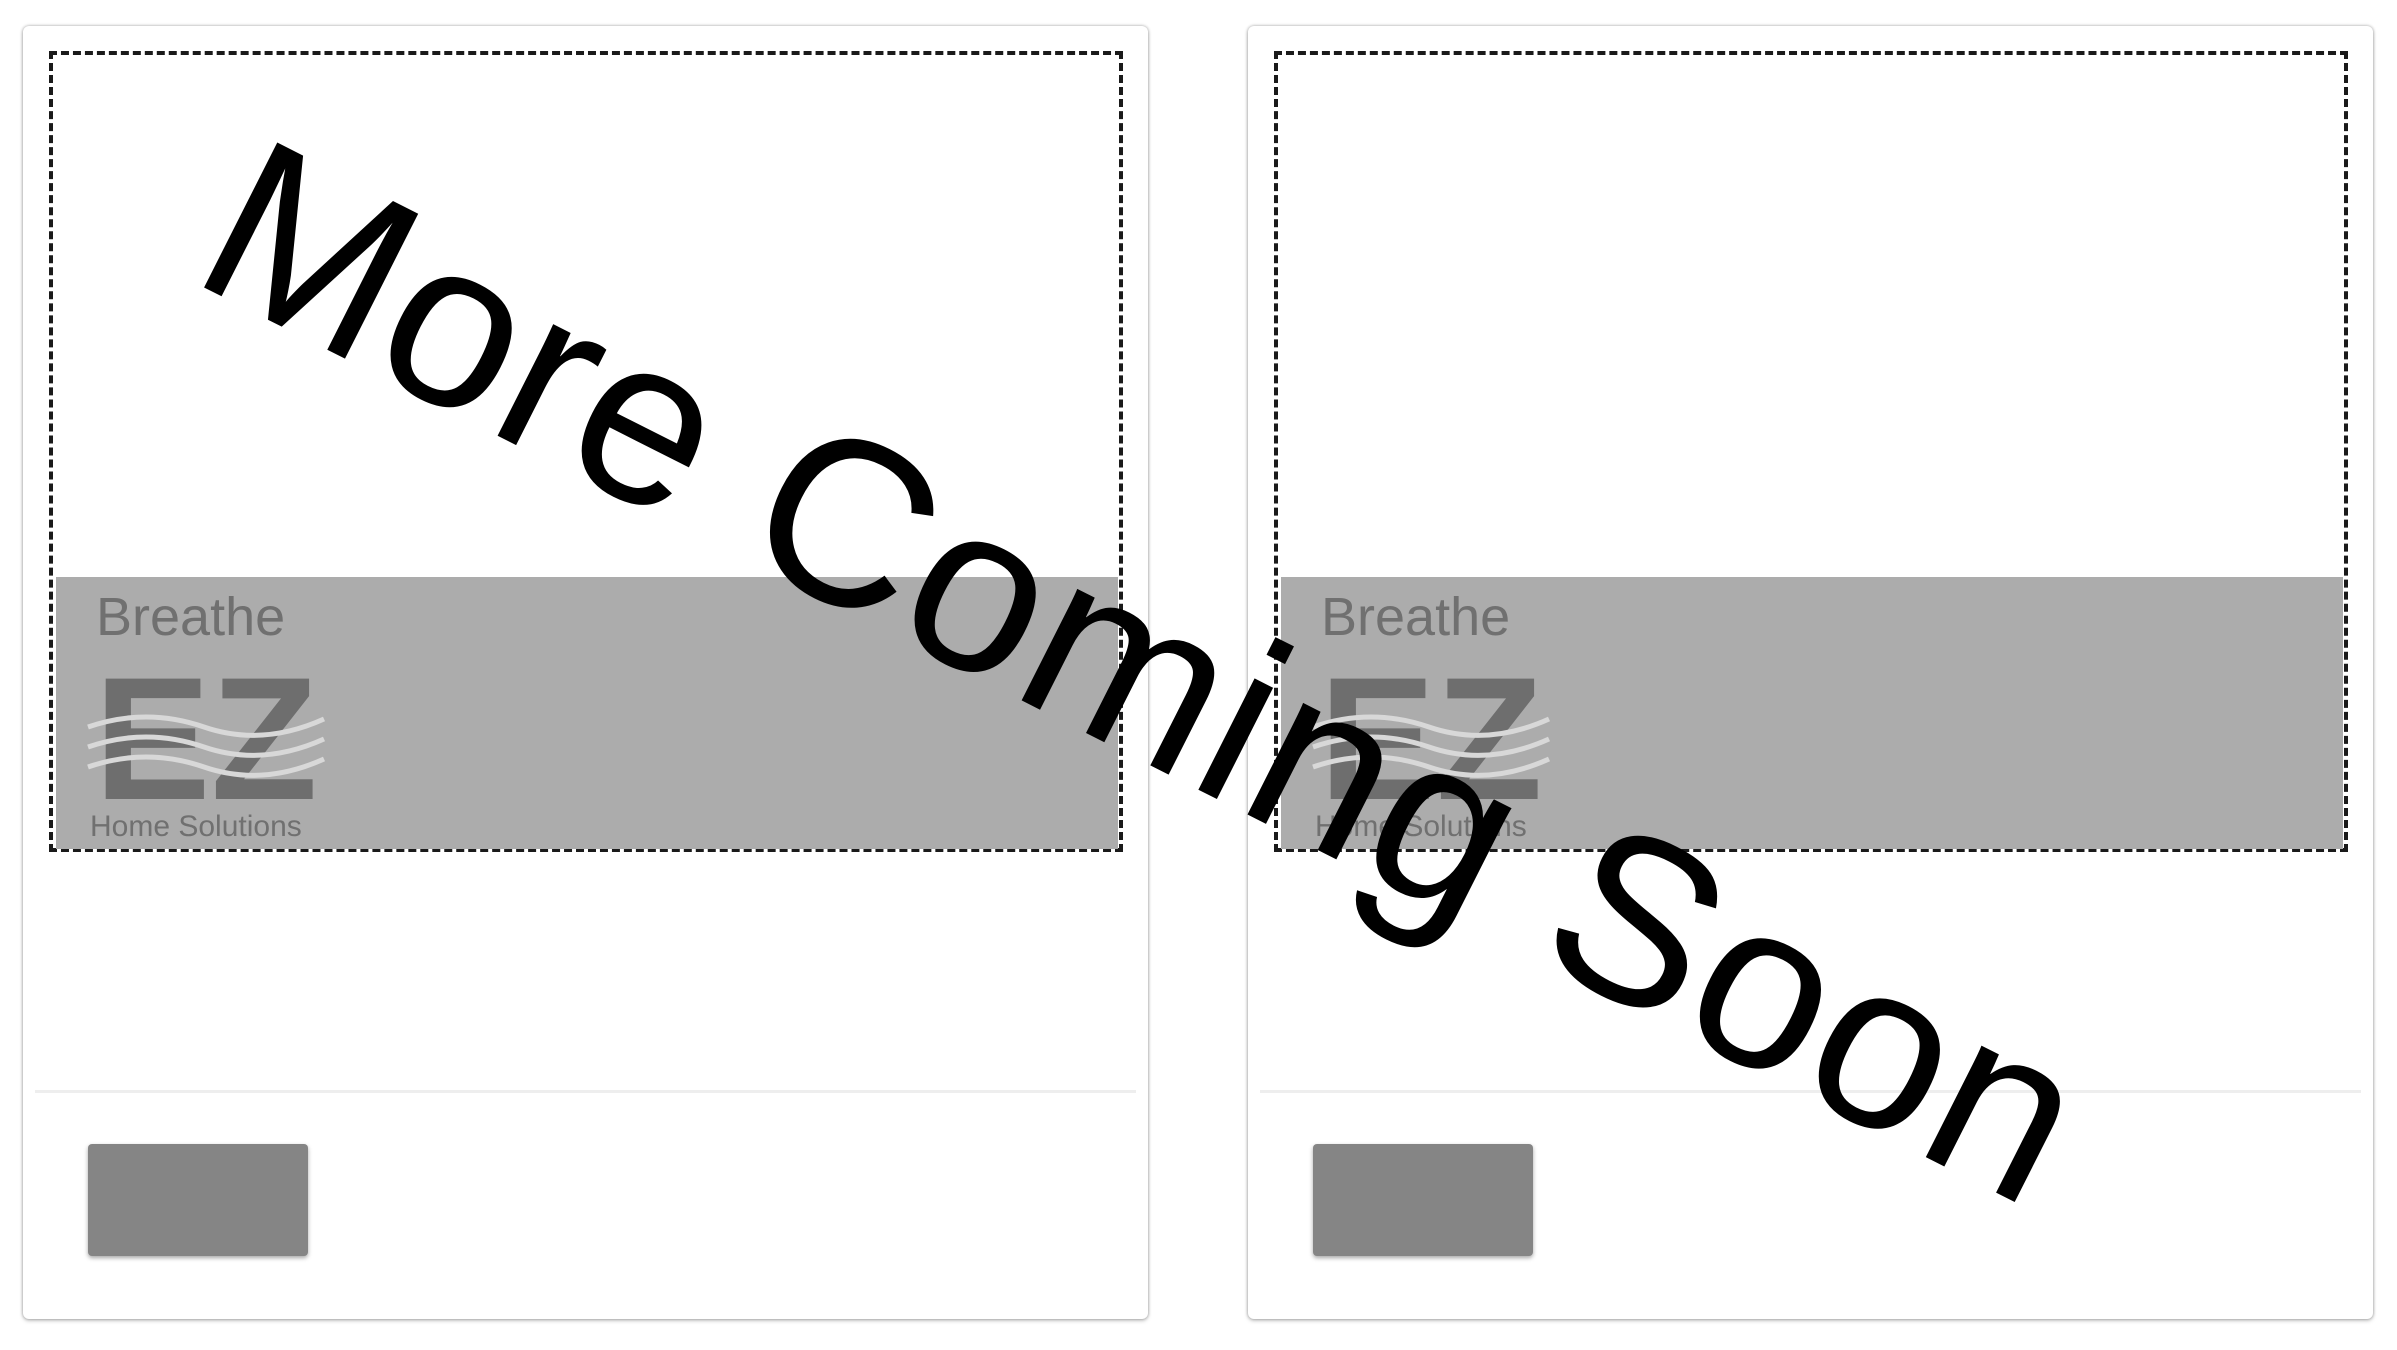 The image size is (2397, 1350). Describe the element at coordinates (191, 617) in the screenshot. I see `logo-text-breathe: Breathe` at that location.